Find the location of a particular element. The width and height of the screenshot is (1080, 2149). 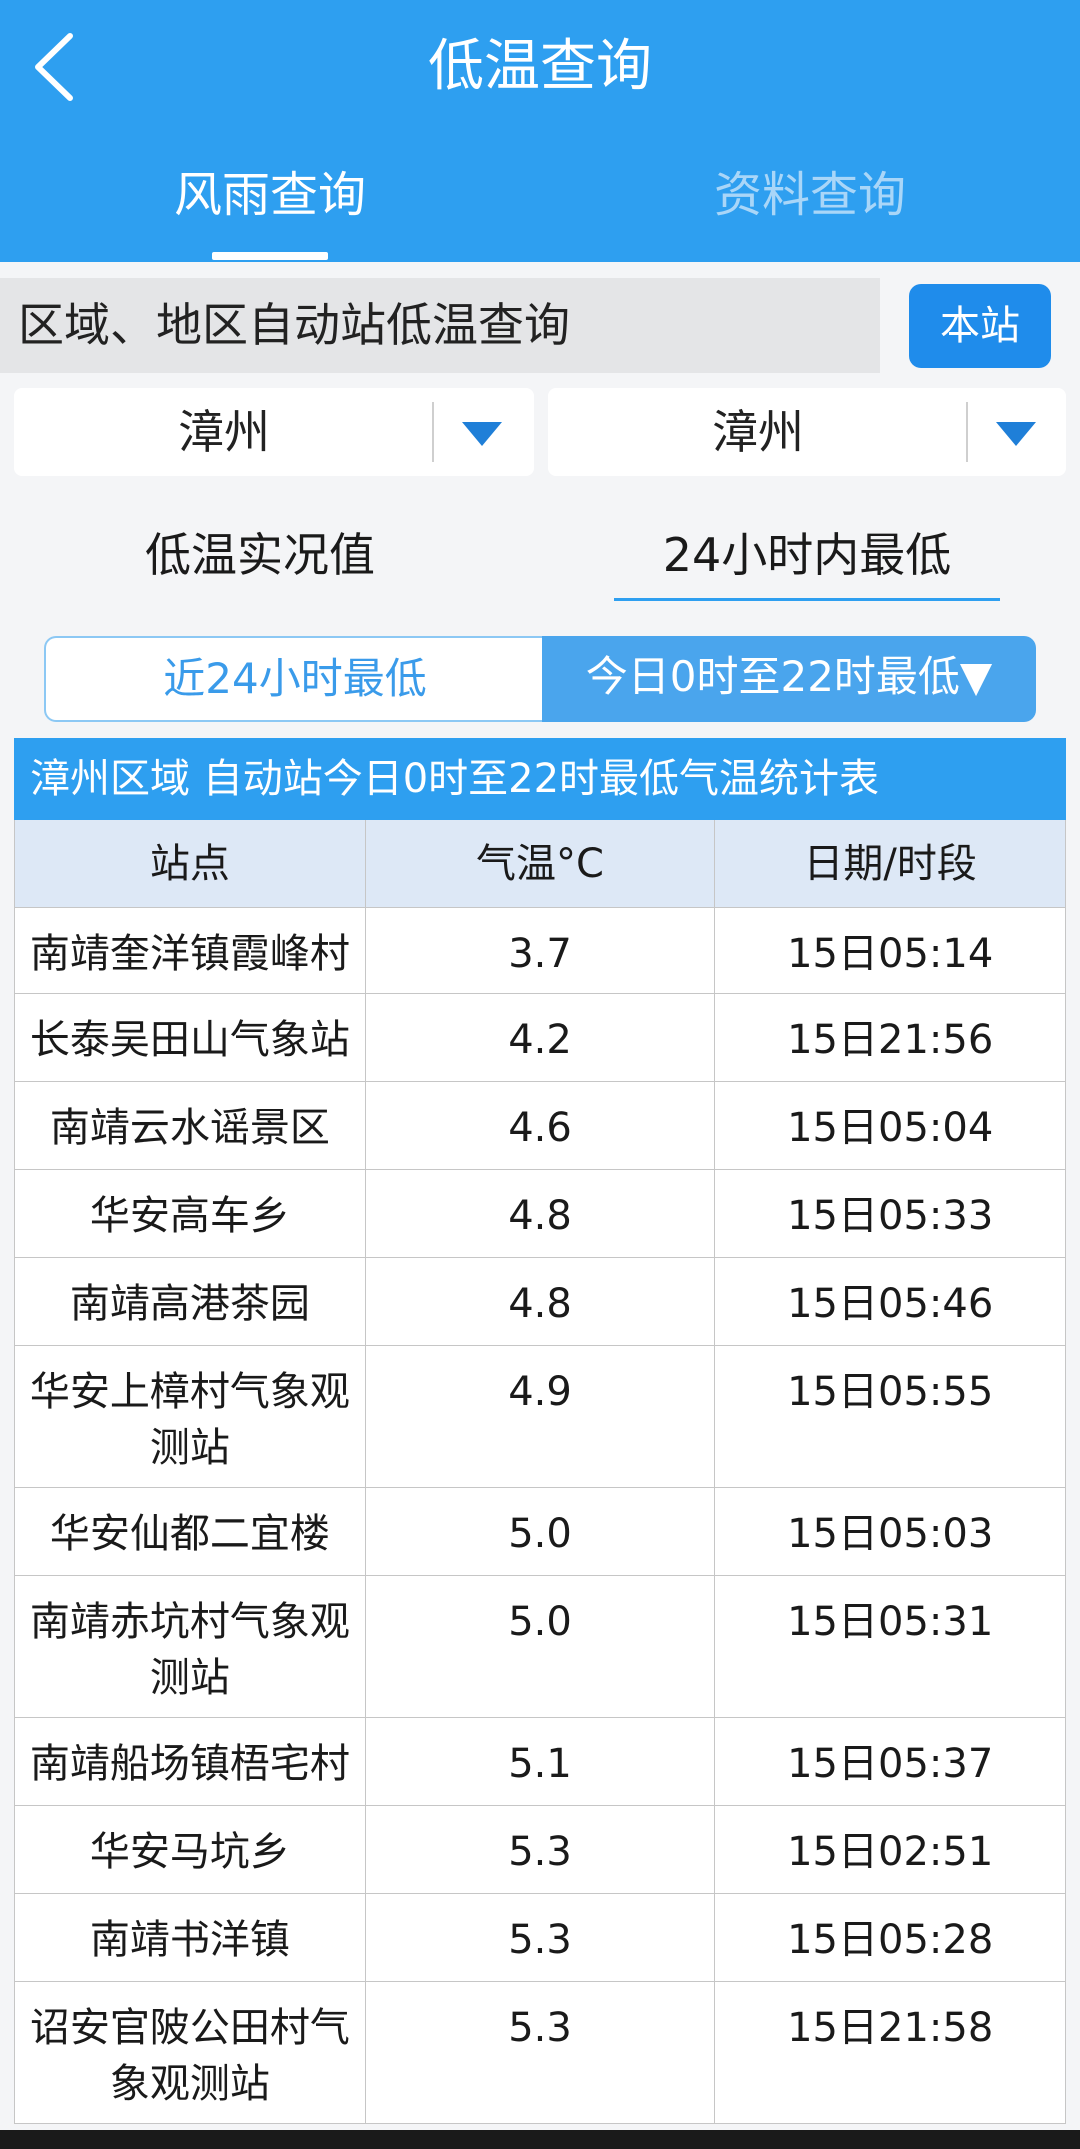

area-select: 漳州 is located at coordinates (807, 432).